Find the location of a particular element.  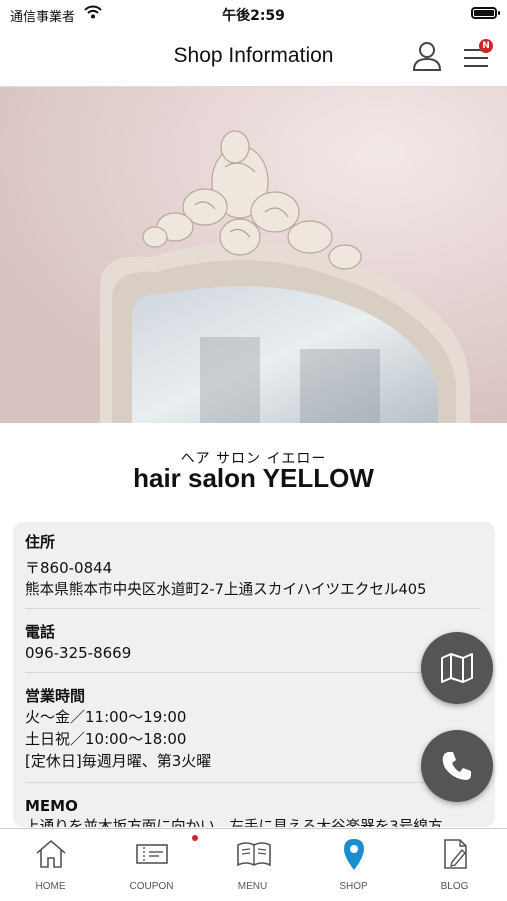

closed-days: [定休日]毎週月曜、第3火曜 is located at coordinates (118, 761).